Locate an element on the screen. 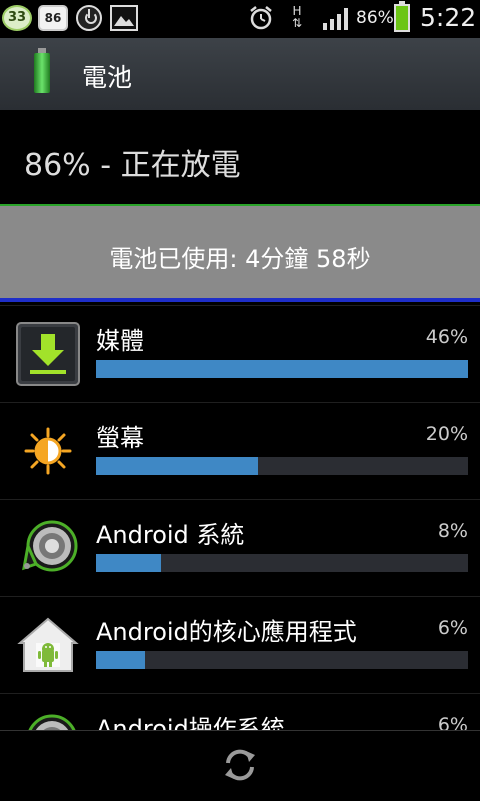 Image resolution: width=480 pixels, height=801 pixels. image-icon is located at coordinates (124, 18).